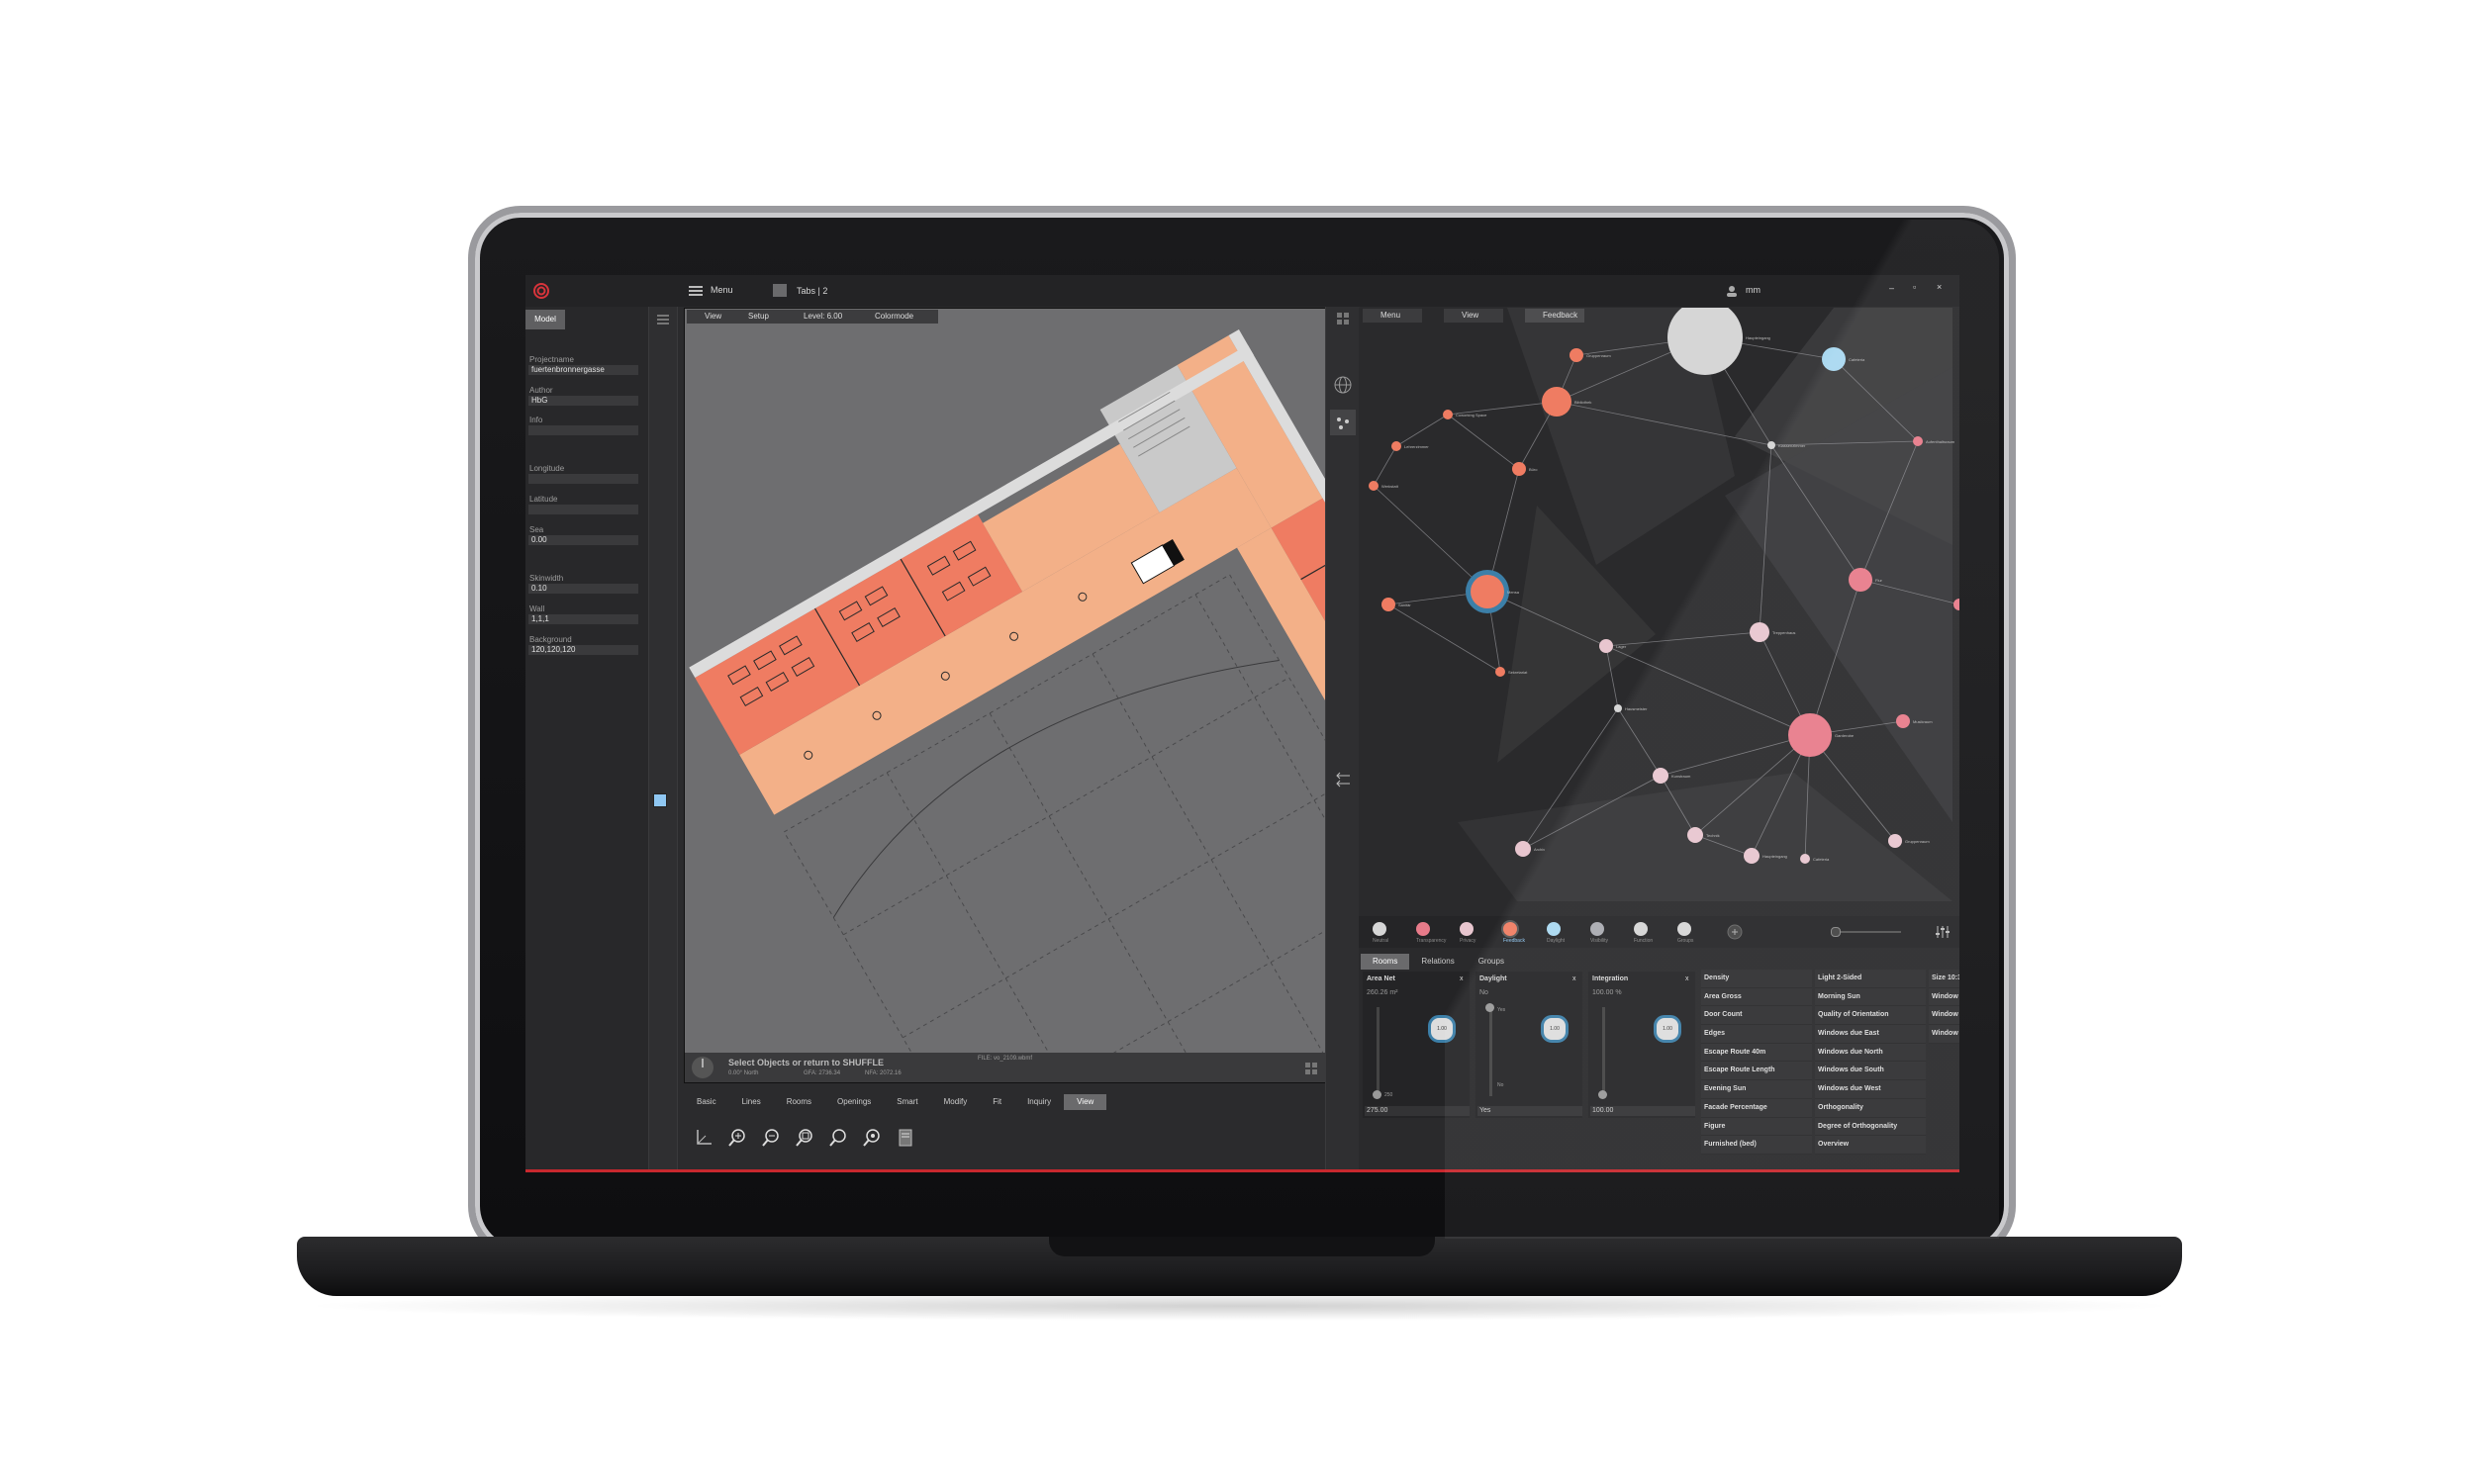 The height and width of the screenshot is (1484, 2474). Describe the element at coordinates (1644, 933) in the screenshot. I see `filter-dot: Function` at that location.